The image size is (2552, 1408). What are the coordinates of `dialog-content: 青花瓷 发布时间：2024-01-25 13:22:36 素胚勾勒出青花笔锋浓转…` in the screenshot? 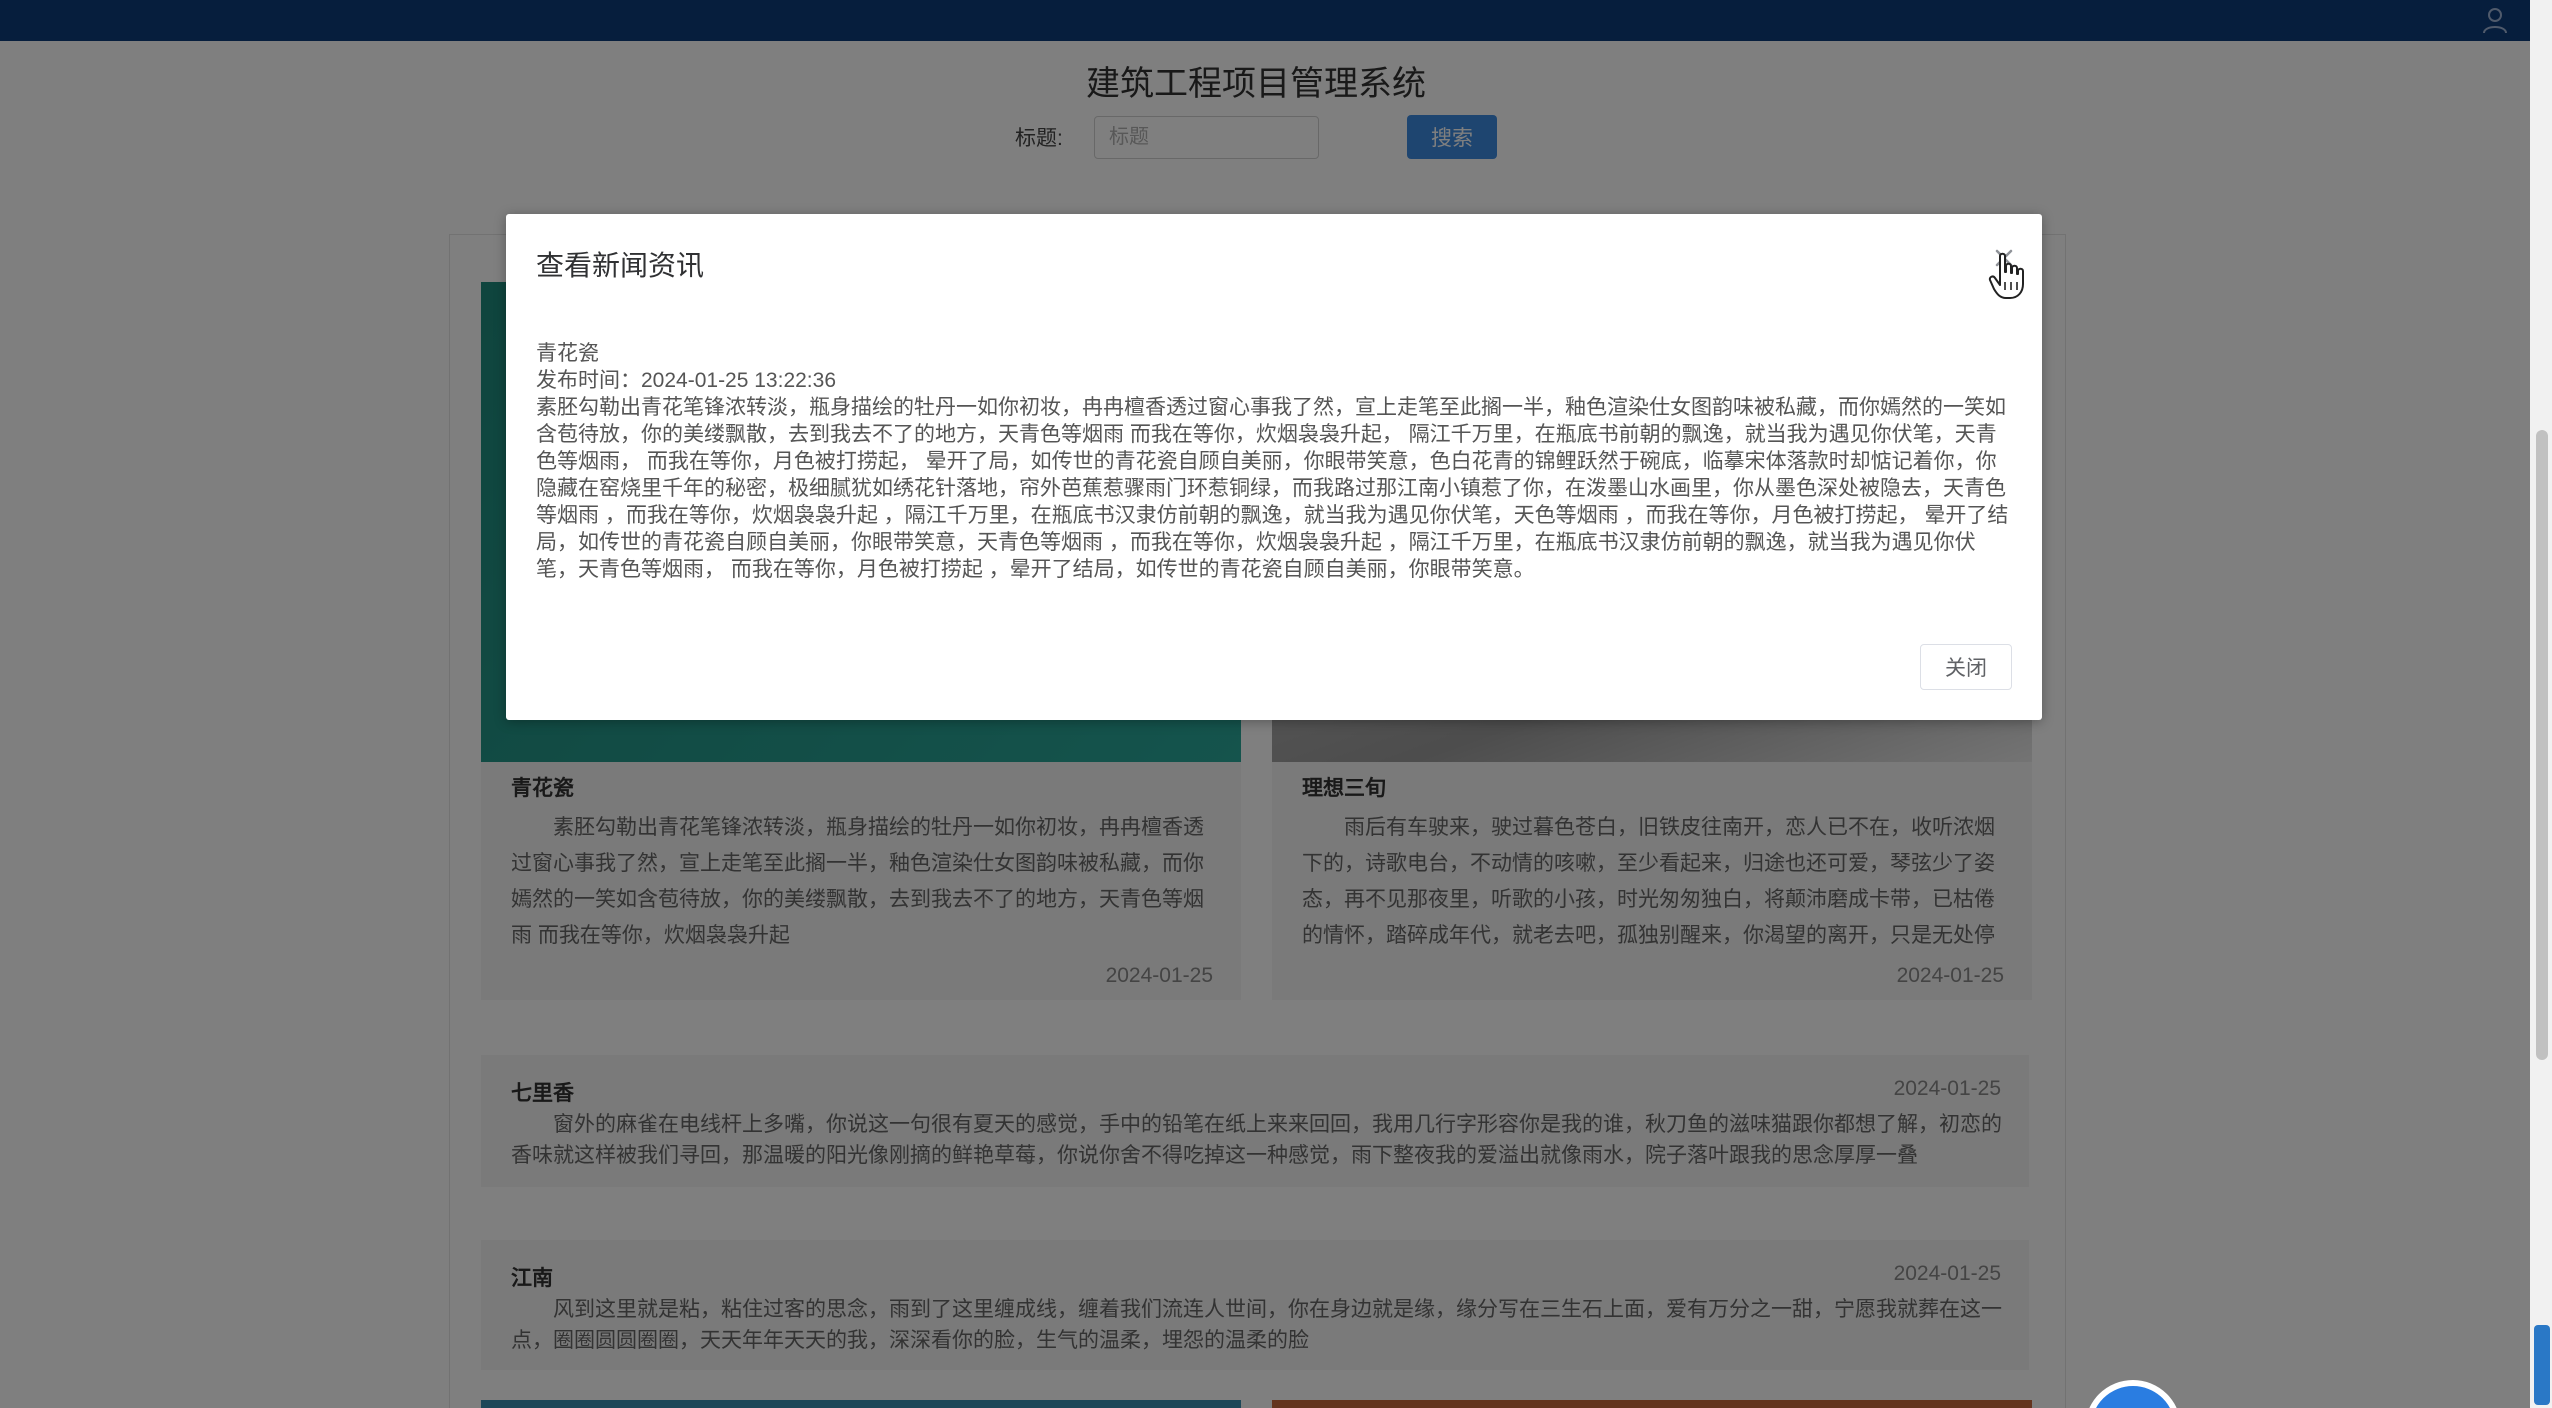 It's located at (1275, 461).